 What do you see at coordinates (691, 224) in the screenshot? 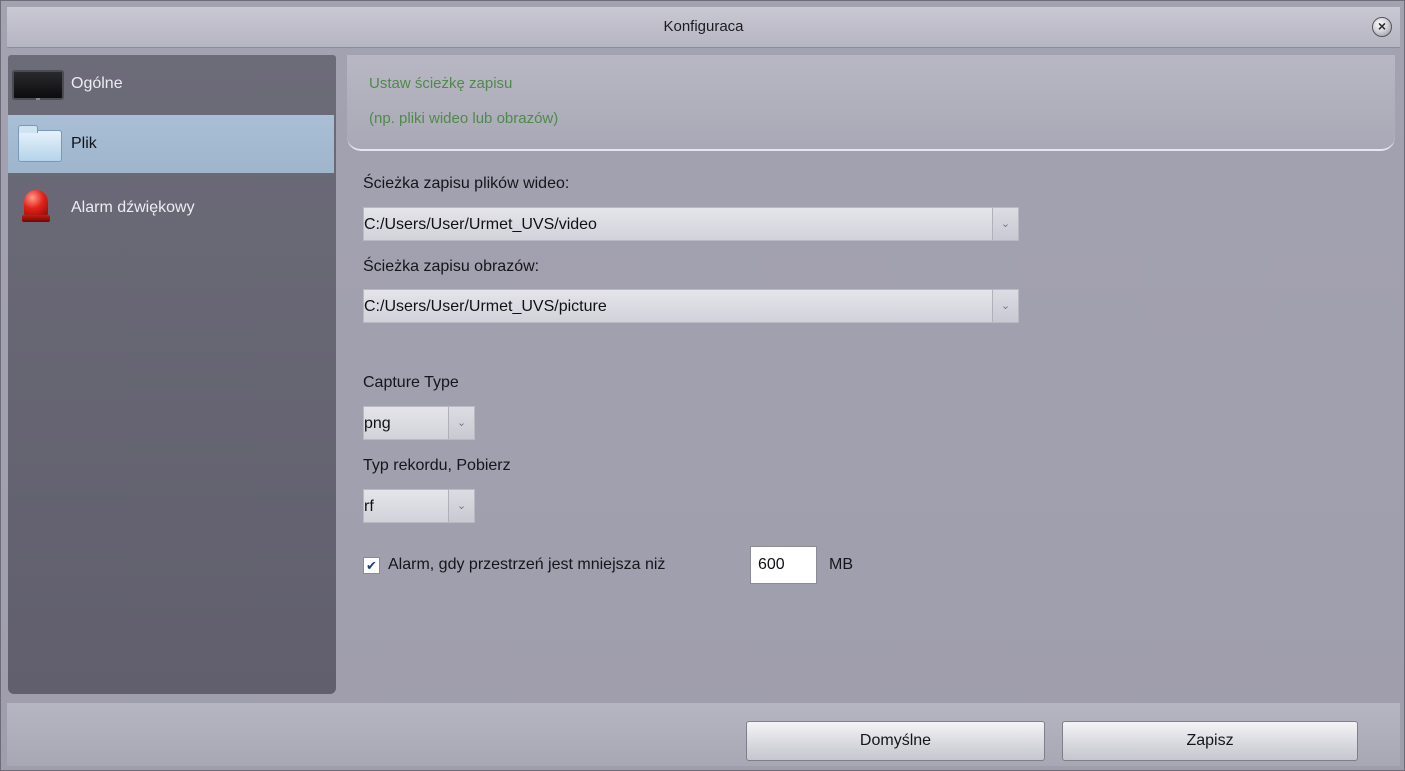
I see `video-path-select: C:/Users/User/Urmet_UVS/video ⌄` at bounding box center [691, 224].